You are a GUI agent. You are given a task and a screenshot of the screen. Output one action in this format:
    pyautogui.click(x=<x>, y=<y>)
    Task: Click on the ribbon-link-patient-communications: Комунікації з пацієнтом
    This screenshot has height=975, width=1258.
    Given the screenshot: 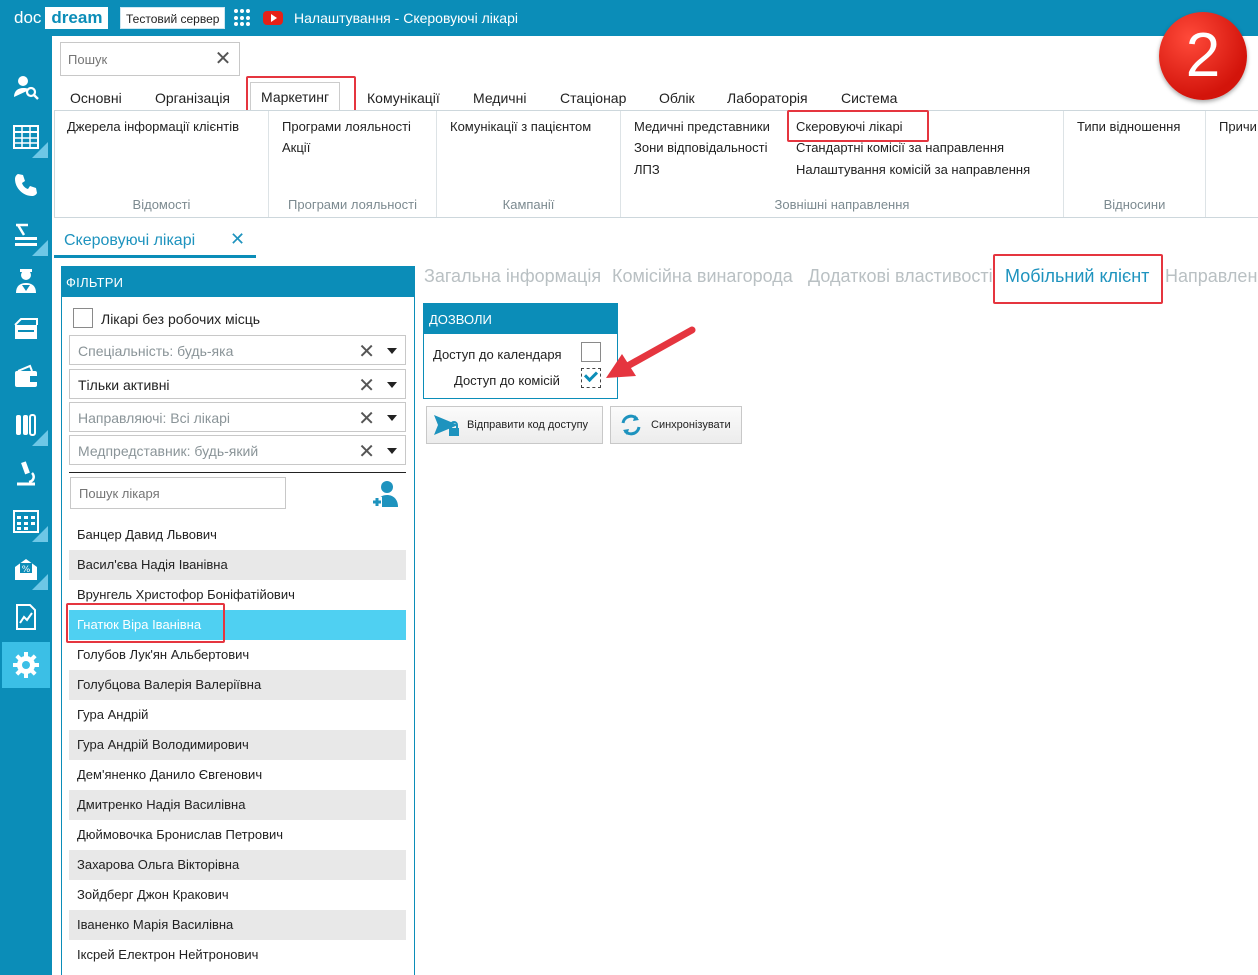 What is the action you would take?
    pyautogui.click(x=520, y=126)
    